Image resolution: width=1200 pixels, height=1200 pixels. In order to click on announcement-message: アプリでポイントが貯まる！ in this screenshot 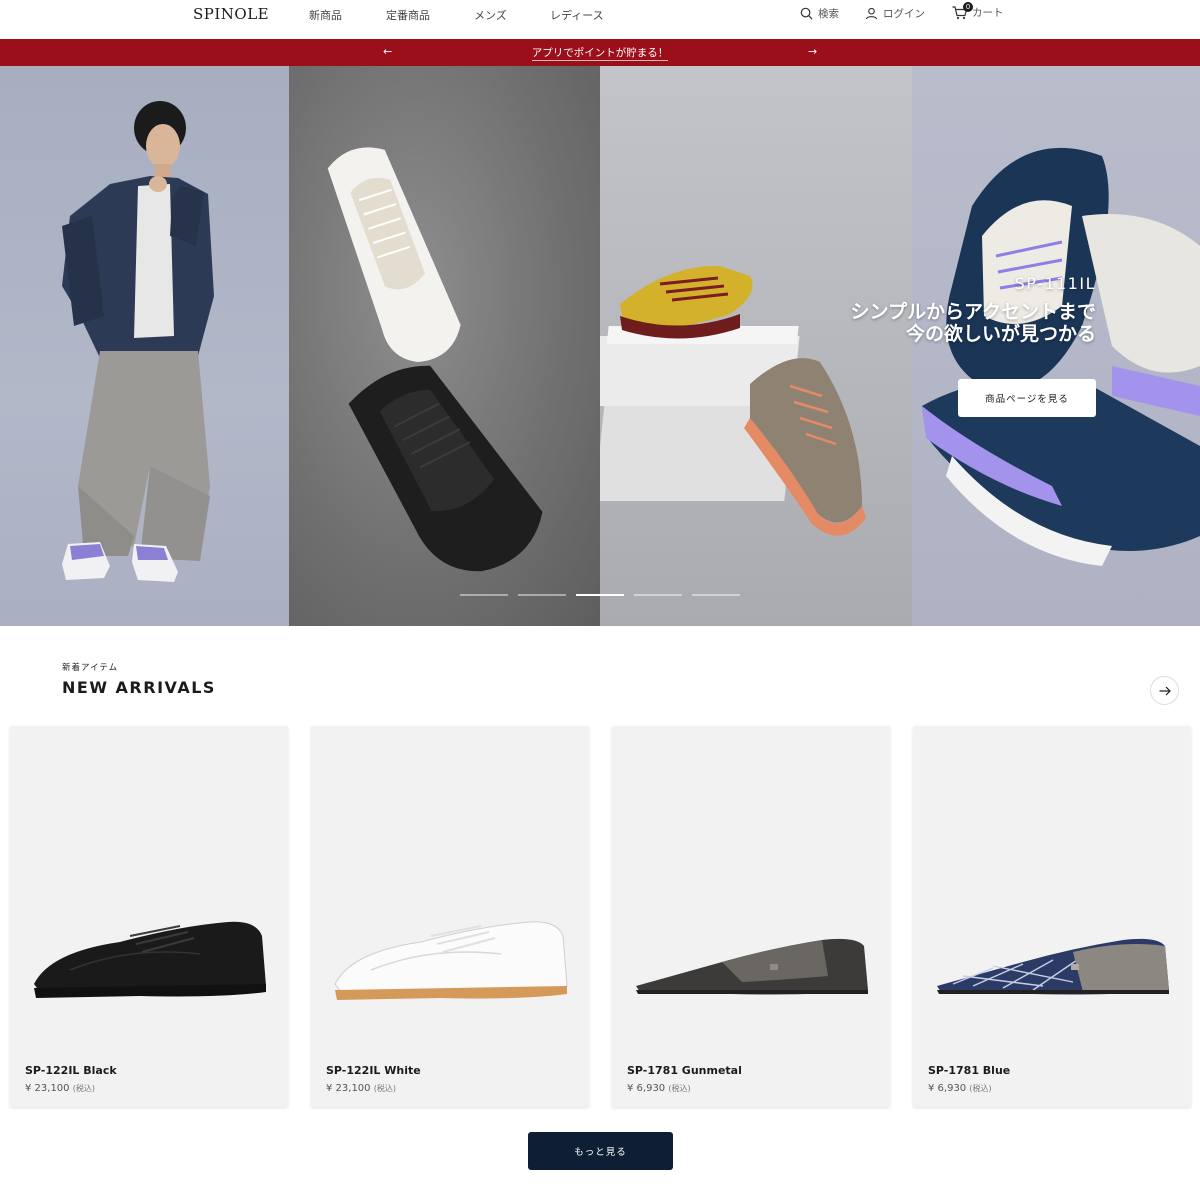, I will do `click(600, 53)`.